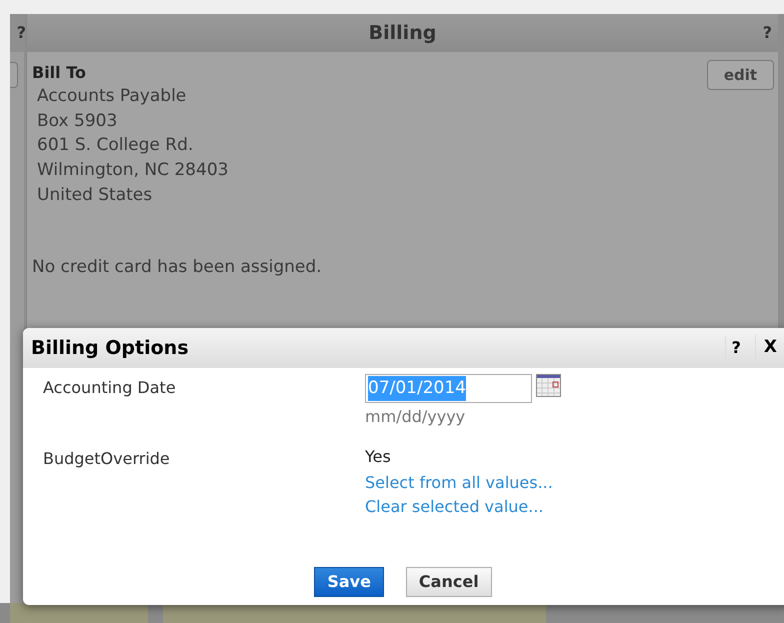  What do you see at coordinates (415, 417) in the screenshot?
I see `date-format-hint: mm/dd/yyyy` at bounding box center [415, 417].